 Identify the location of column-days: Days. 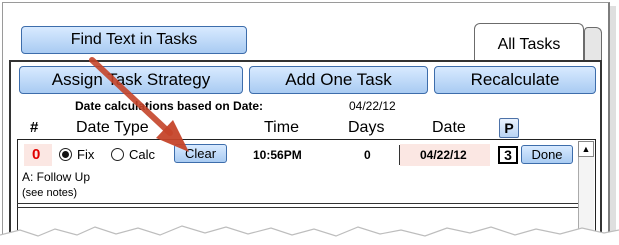
(366, 127).